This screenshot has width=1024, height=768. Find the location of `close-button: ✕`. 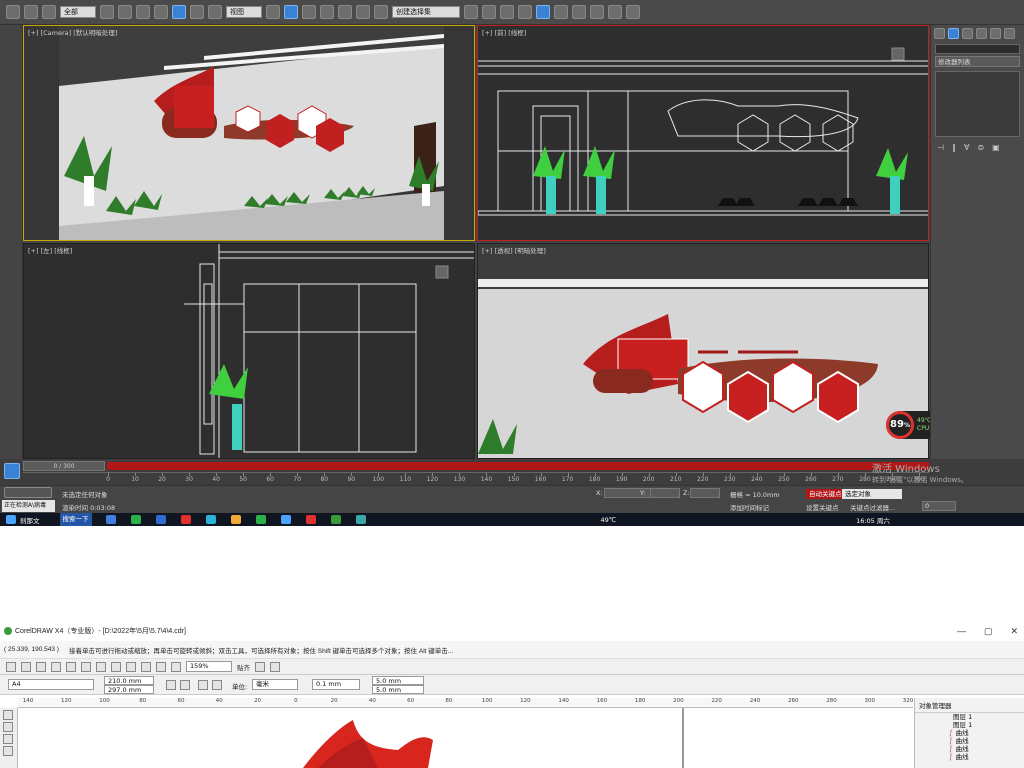

close-button: ✕ is located at coordinates (1014, 631).